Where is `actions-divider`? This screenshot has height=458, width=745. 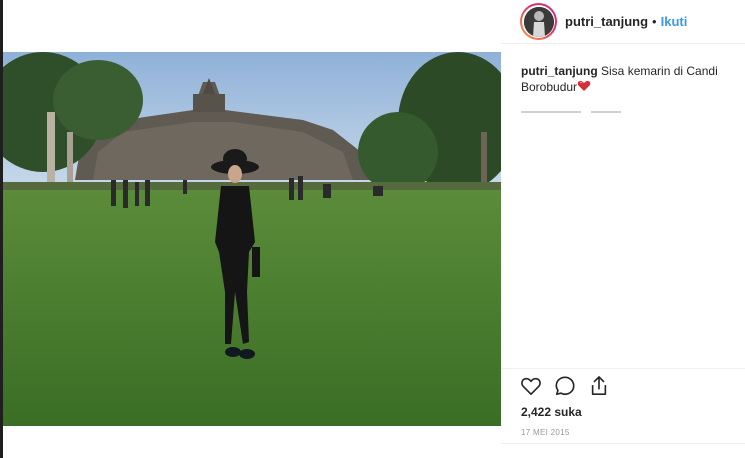 actions-divider is located at coordinates (623, 368).